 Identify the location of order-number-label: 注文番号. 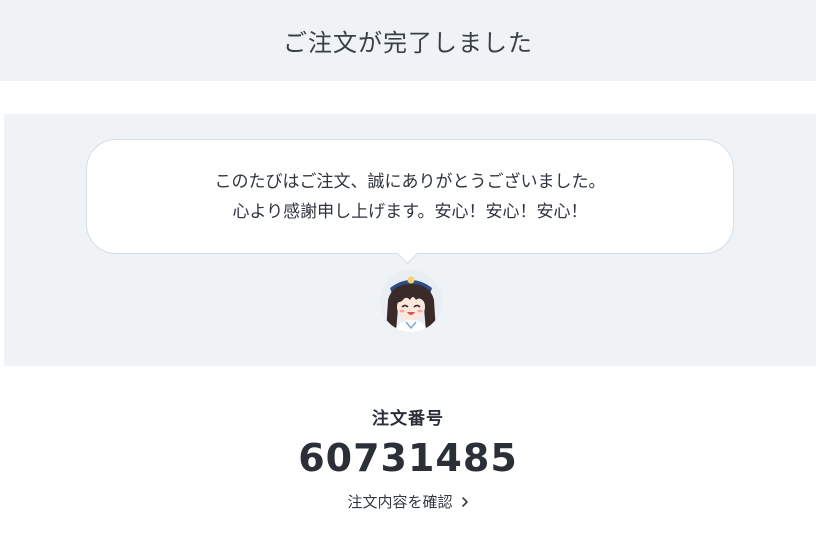
(408, 419).